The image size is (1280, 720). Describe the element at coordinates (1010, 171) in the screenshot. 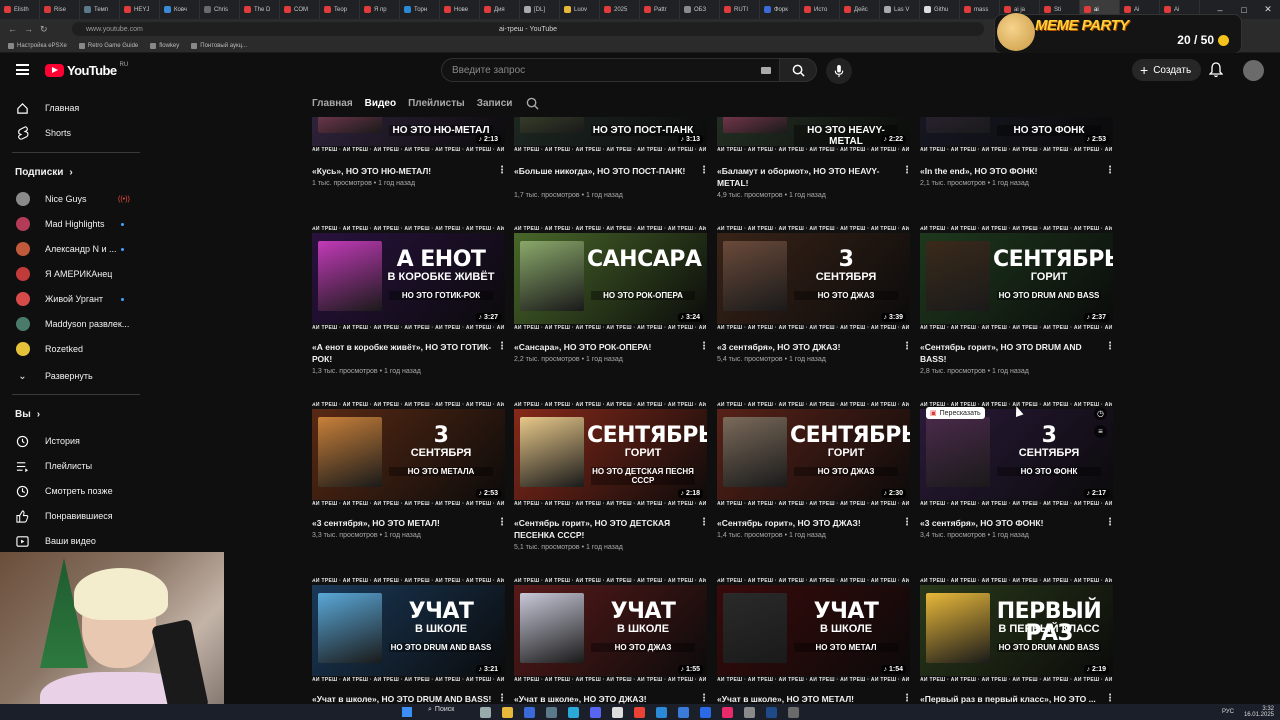

I see `video-title: «In the end», НО ЭТО ФОНК!` at that location.